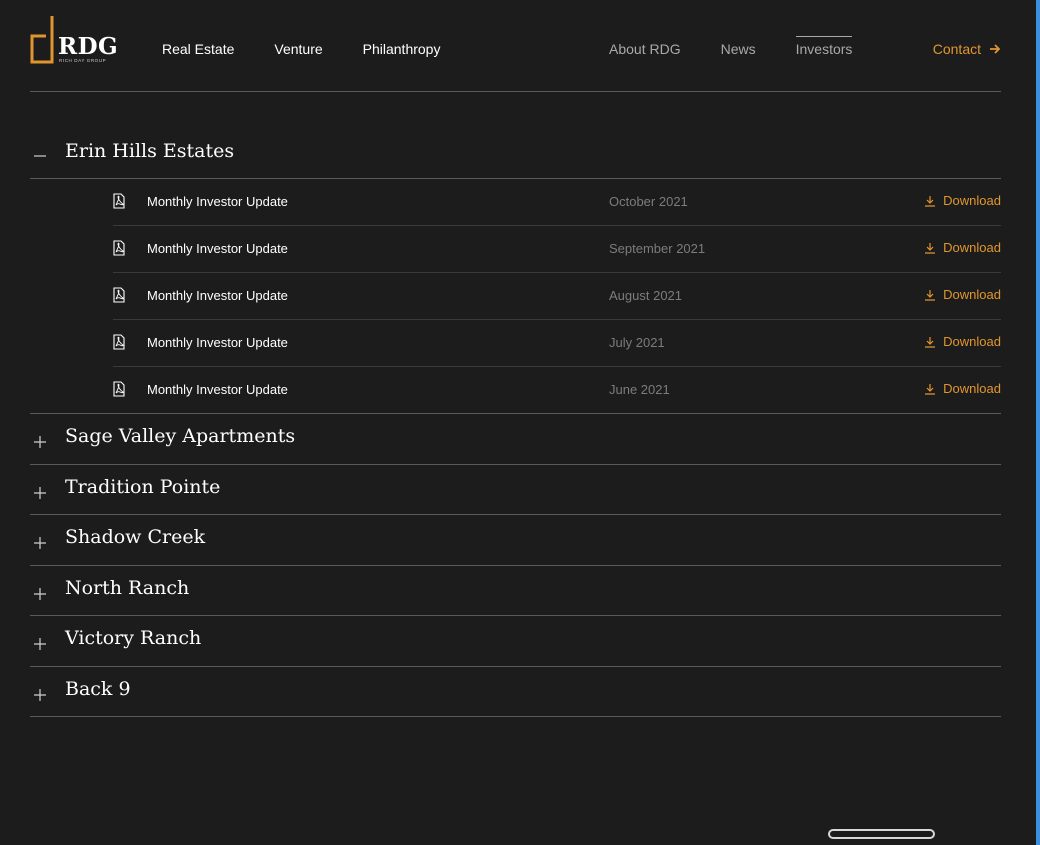  What do you see at coordinates (143, 486) in the screenshot?
I see `accordion-title: Tradition Pointe` at bounding box center [143, 486].